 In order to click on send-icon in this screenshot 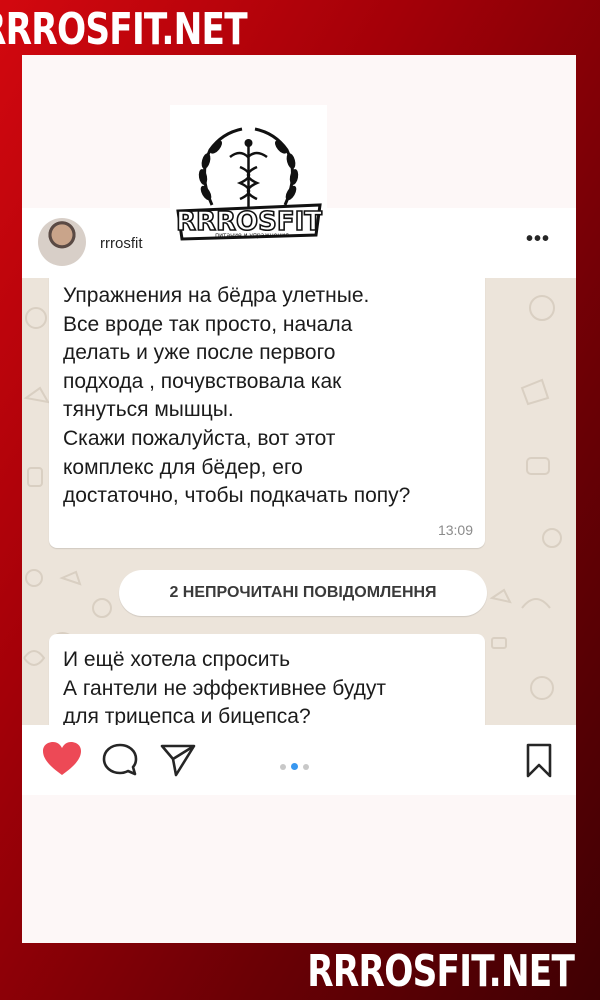, I will do `click(178, 760)`.